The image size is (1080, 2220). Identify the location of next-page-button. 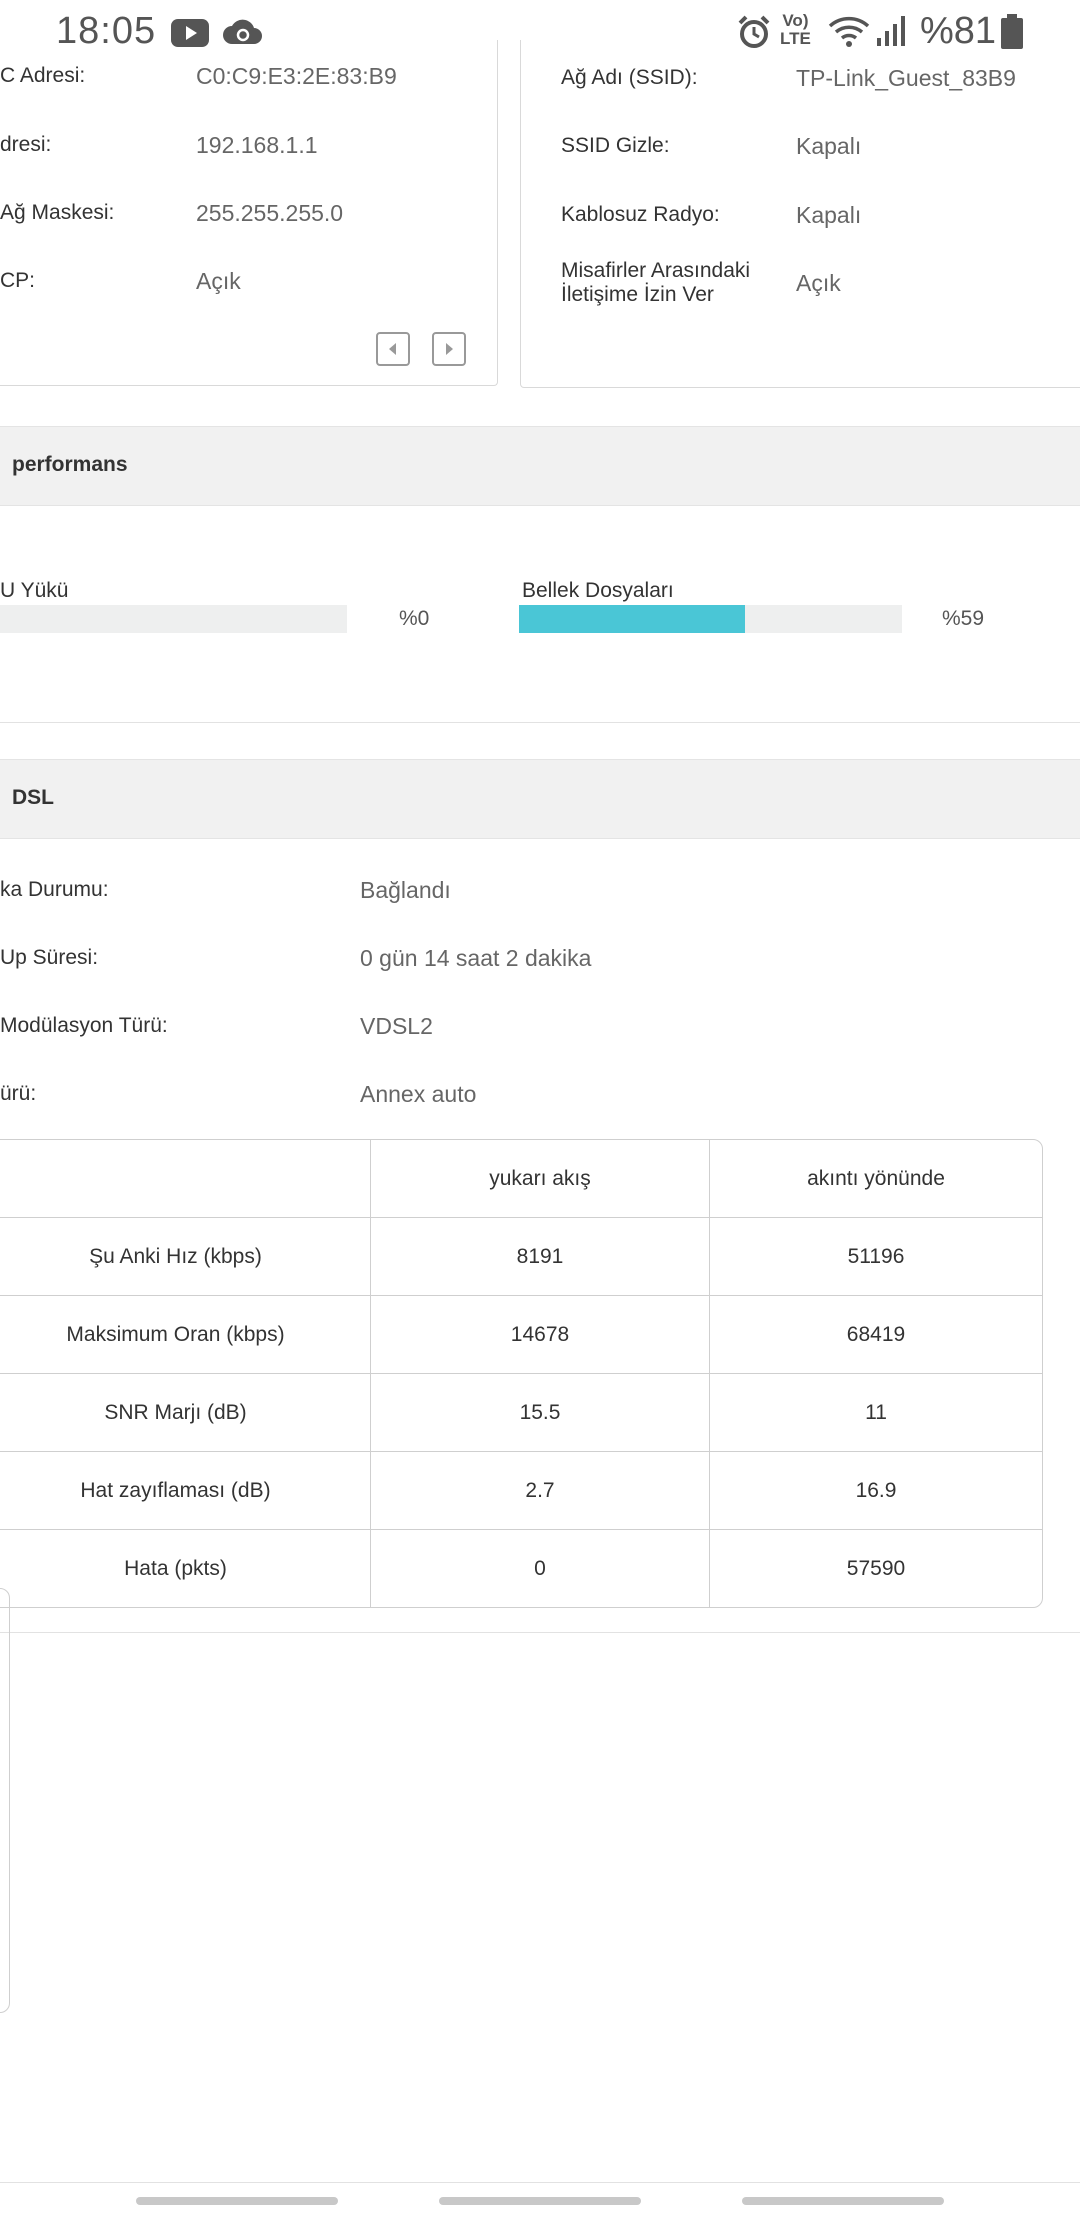
(449, 349).